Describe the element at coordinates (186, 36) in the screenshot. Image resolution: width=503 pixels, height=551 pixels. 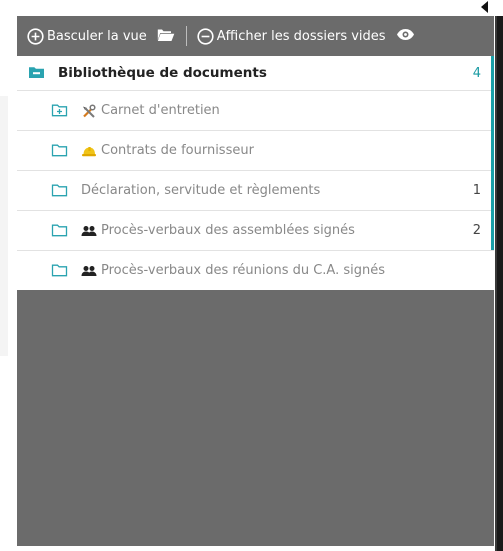
I see `toolbar-separator` at that location.